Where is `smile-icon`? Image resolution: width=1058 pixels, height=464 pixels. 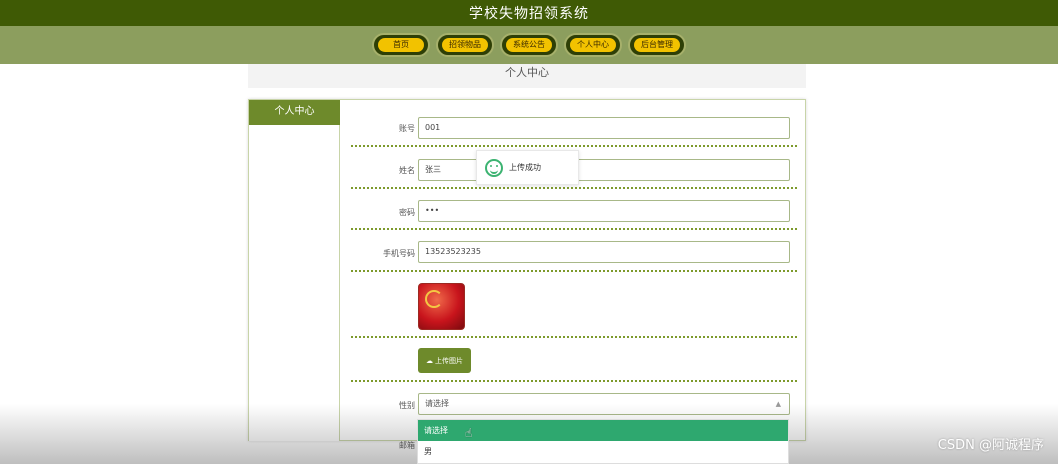
smile-icon is located at coordinates (494, 167).